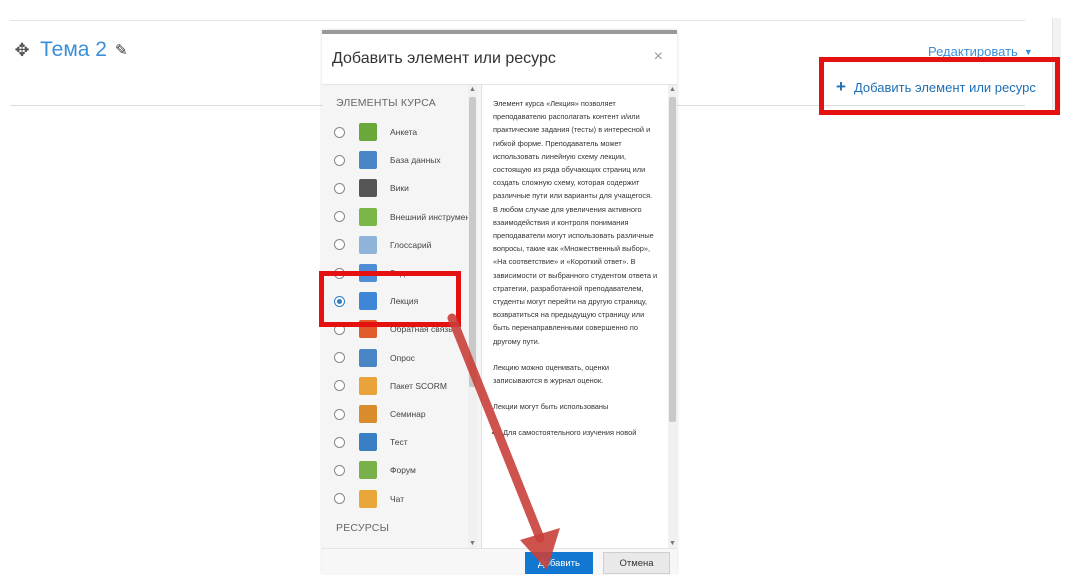 The image size is (1078, 575). Describe the element at coordinates (408, 414) in the screenshot. I see `module-label: Семинар` at that location.